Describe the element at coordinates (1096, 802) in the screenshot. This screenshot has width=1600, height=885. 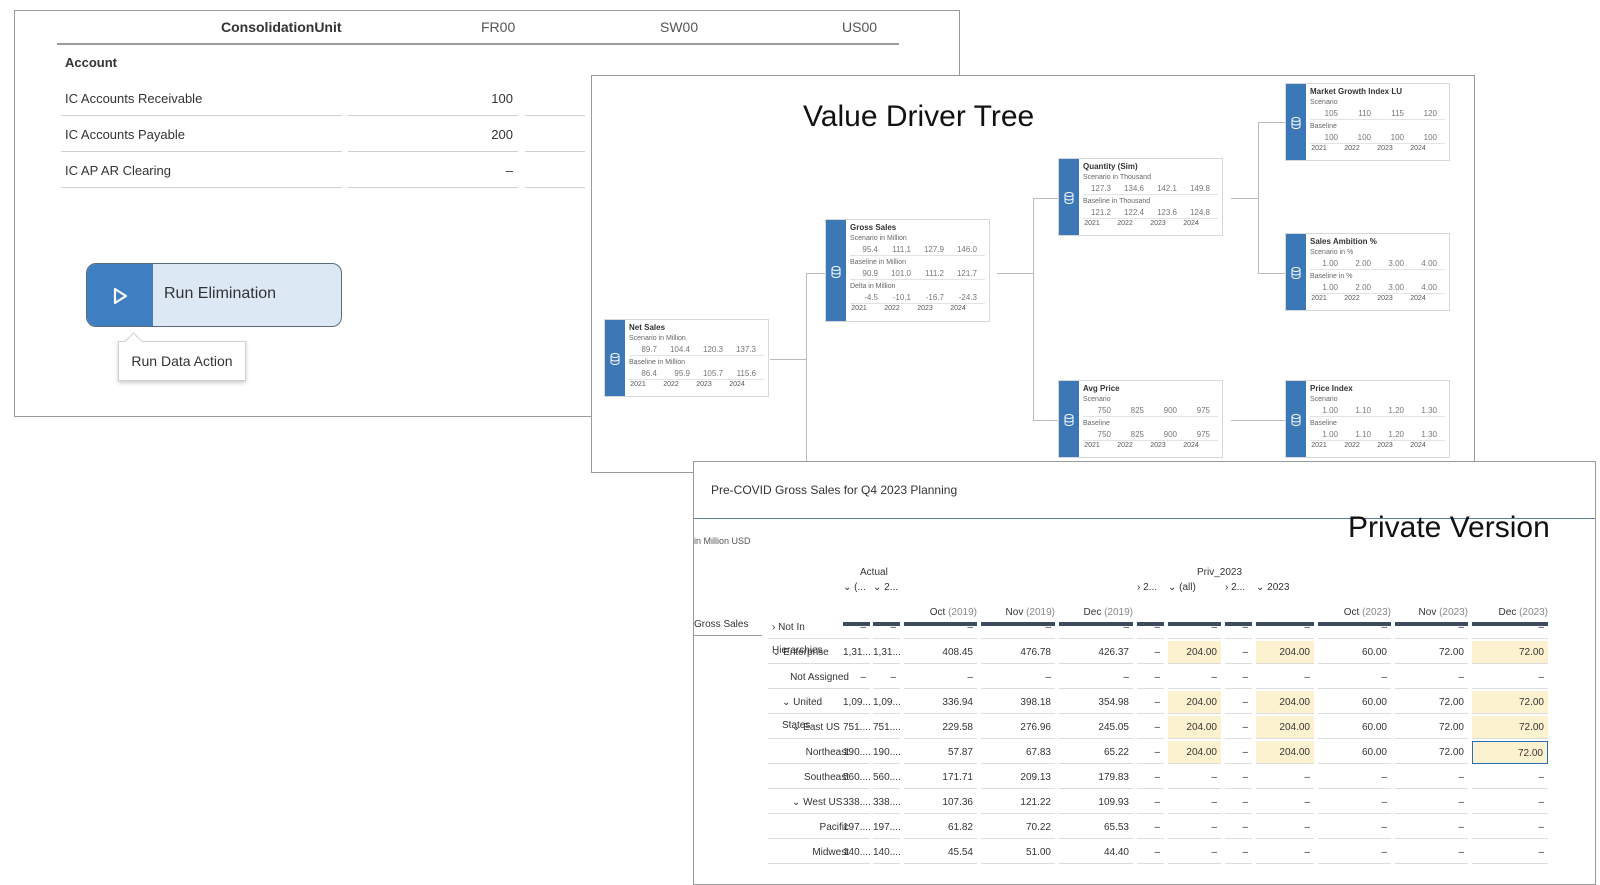
I see `data-cell: 109.93` at that location.